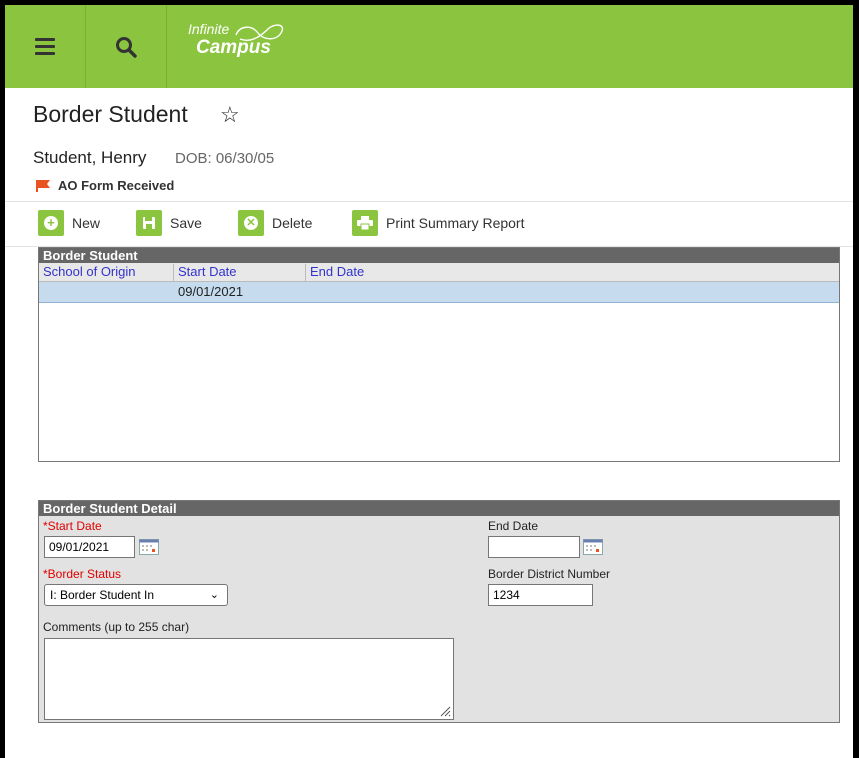  I want to click on top-bar: Infinite Campus, so click(429, 46).